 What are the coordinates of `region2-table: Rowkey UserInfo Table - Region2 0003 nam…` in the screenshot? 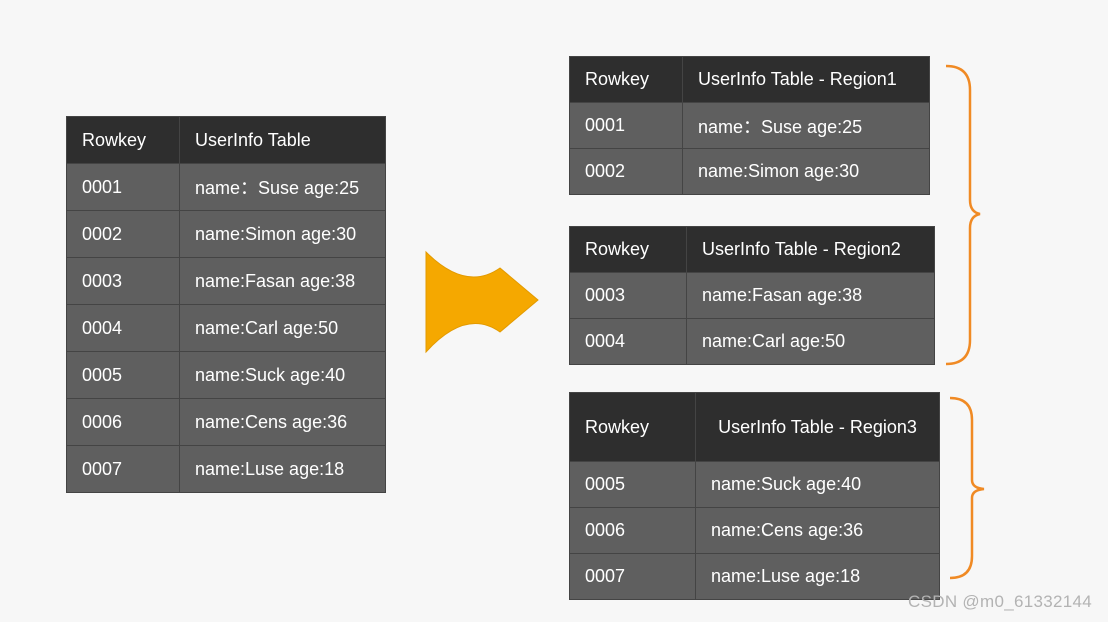 It's located at (752, 295).